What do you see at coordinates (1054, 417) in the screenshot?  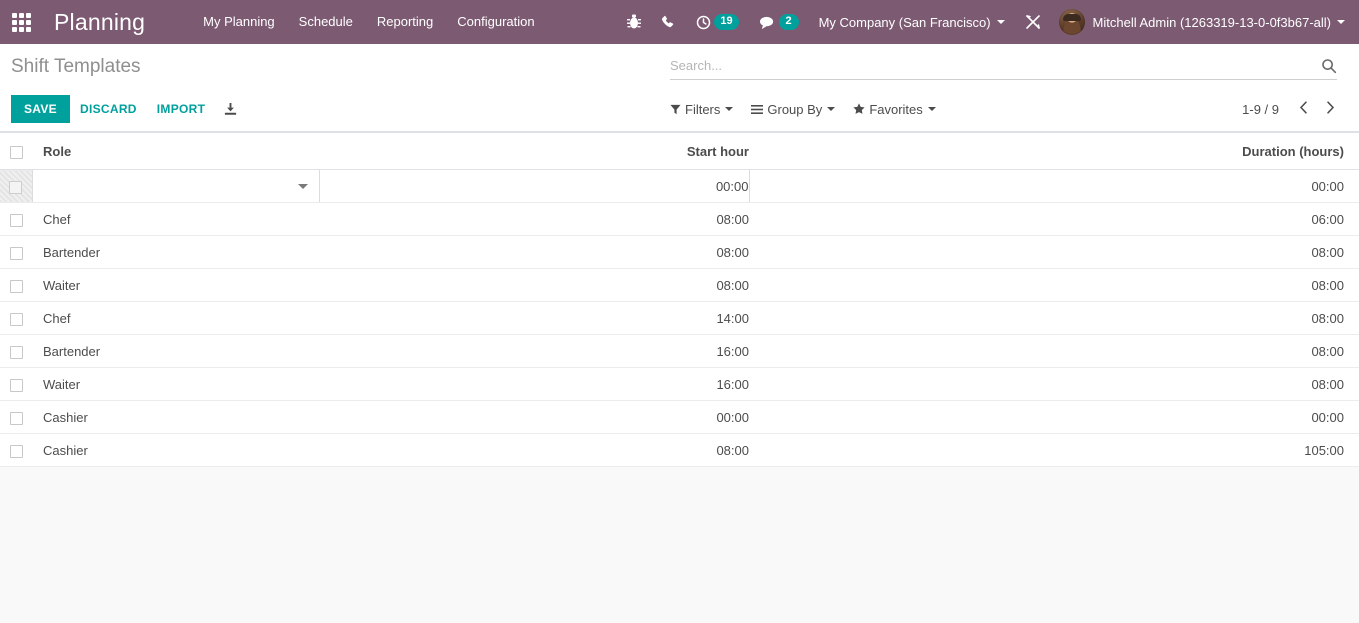 I see `cell-duration: 00:00` at bounding box center [1054, 417].